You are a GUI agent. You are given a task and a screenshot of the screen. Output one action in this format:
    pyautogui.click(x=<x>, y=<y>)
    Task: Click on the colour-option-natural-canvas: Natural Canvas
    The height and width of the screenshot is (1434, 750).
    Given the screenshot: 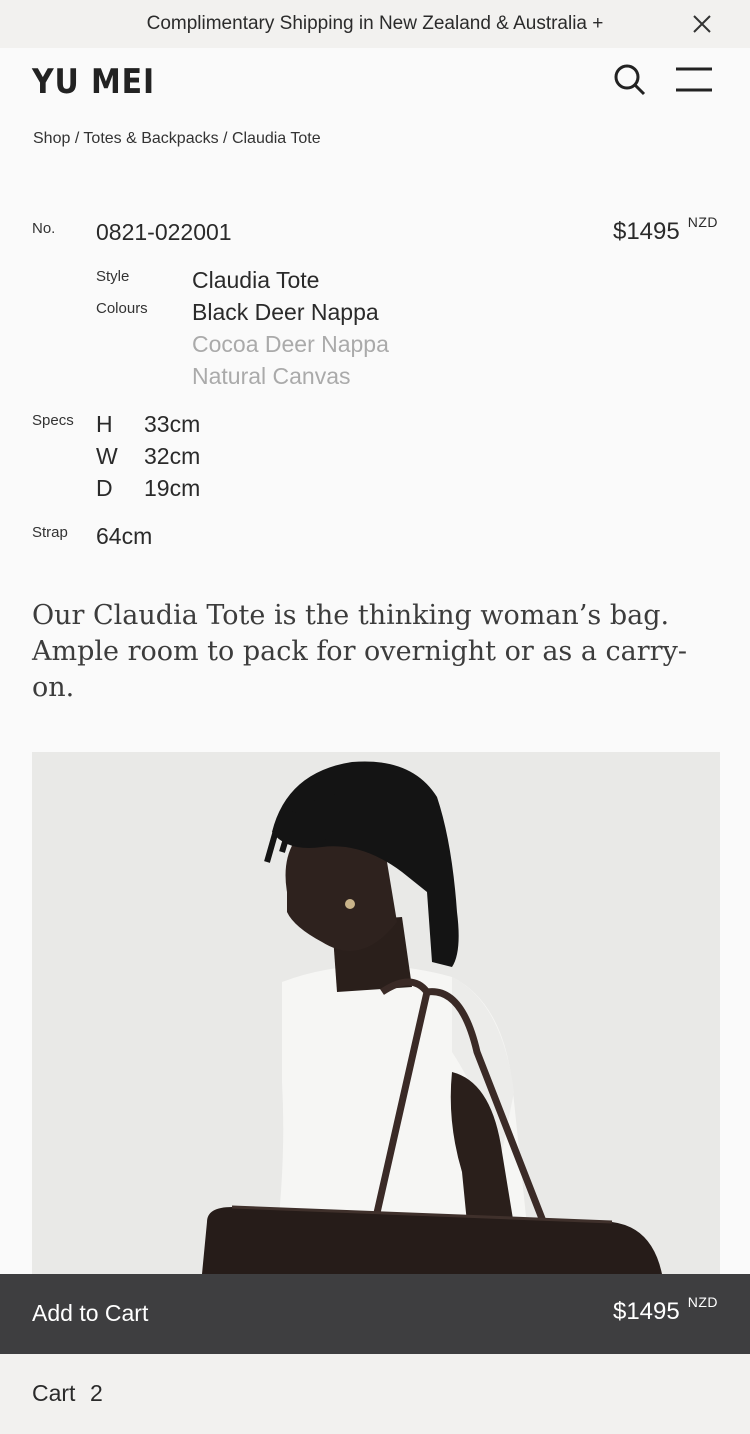 What is the action you would take?
    pyautogui.click(x=271, y=376)
    